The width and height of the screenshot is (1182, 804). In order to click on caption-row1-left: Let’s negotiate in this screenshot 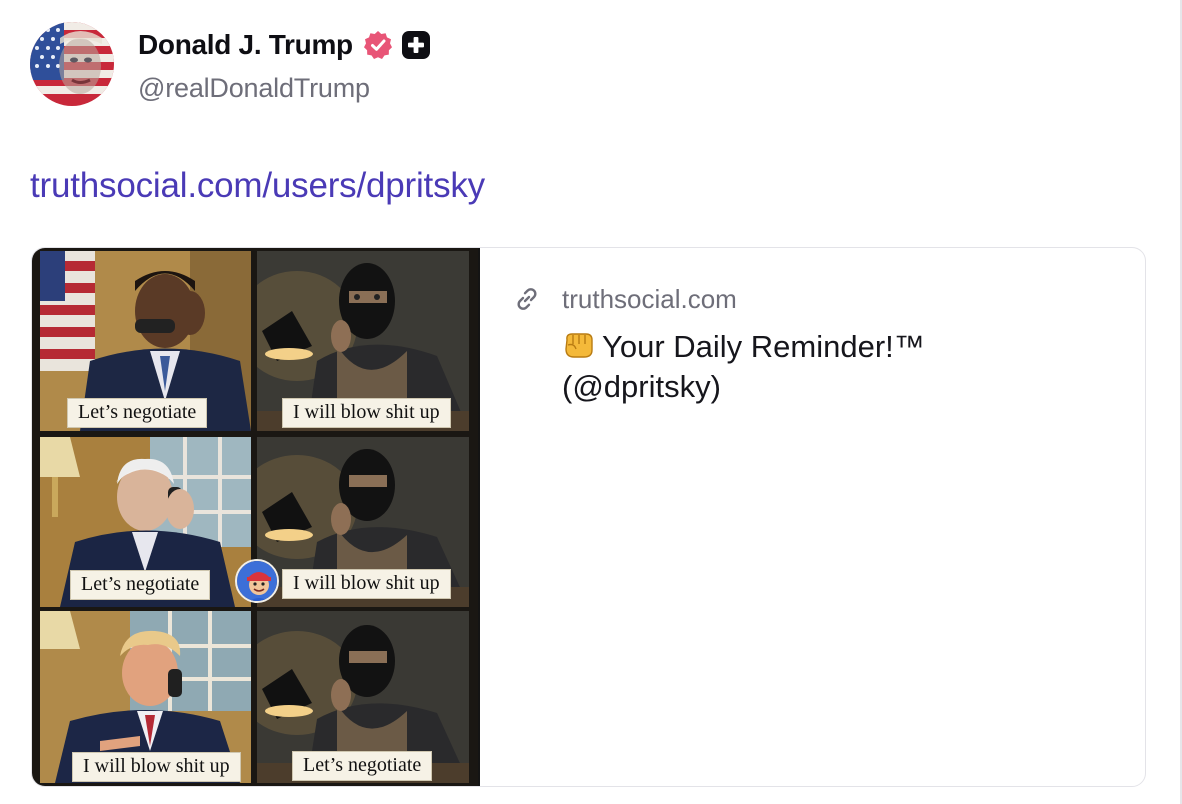, I will do `click(137, 413)`.